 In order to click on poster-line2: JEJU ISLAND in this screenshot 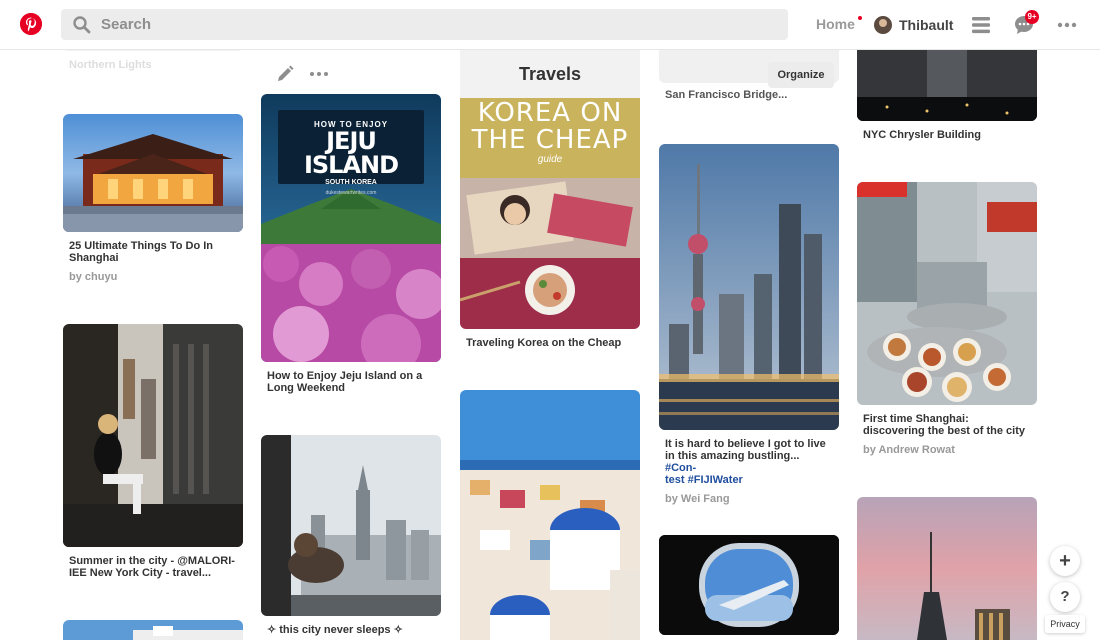, I will do `click(351, 153)`.